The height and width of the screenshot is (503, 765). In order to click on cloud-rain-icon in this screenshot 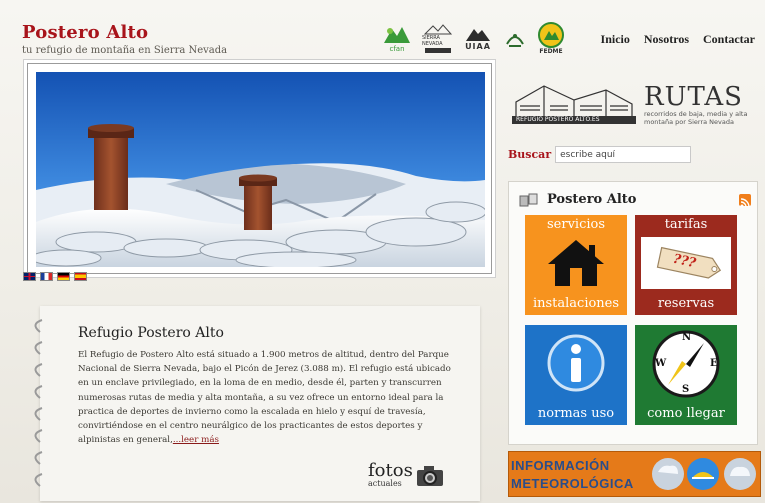, I will do `click(668, 474)`.